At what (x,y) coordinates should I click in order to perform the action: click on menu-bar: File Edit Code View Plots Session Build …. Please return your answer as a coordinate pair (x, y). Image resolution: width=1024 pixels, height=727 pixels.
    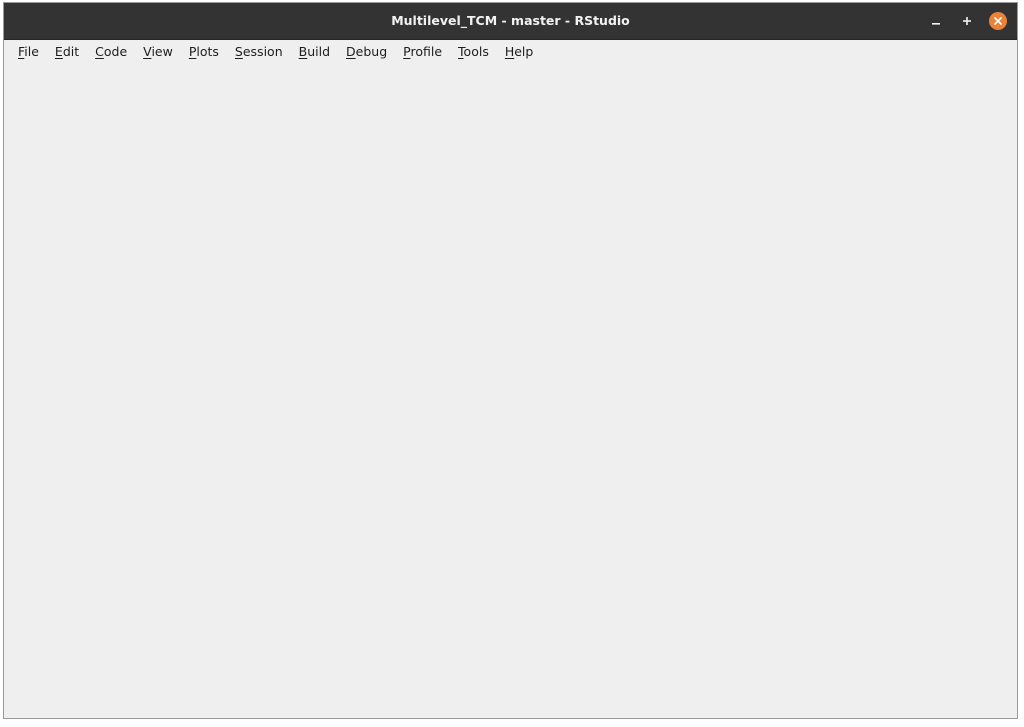
    Looking at the image, I should click on (510, 52).